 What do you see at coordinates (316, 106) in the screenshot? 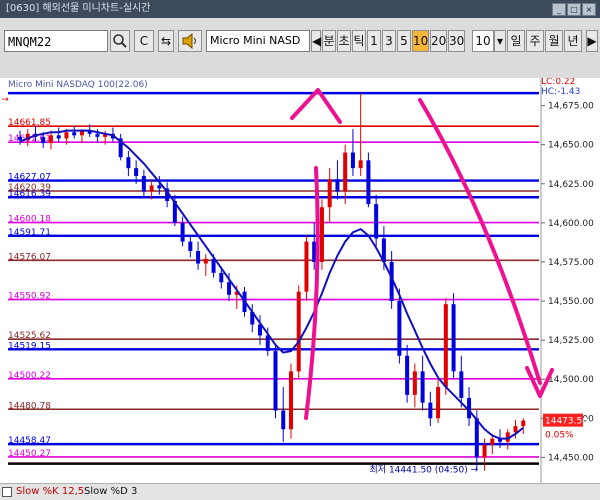
I see `annotation-arrowhead-up` at bounding box center [316, 106].